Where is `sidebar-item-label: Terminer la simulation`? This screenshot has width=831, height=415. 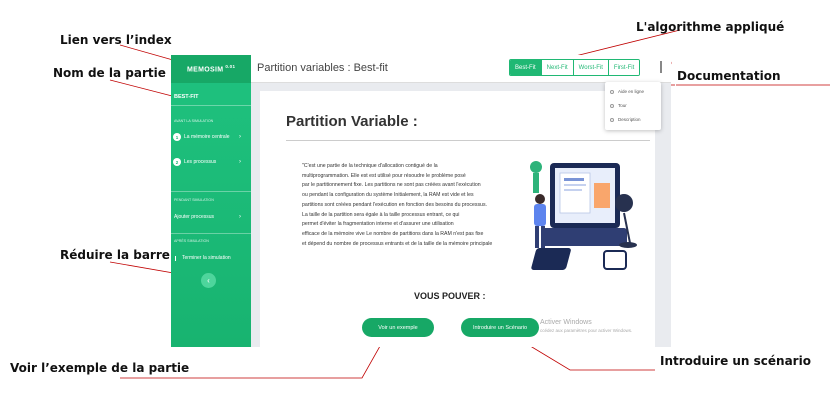
sidebar-item-label: Terminer la simulation is located at coordinates (206, 258).